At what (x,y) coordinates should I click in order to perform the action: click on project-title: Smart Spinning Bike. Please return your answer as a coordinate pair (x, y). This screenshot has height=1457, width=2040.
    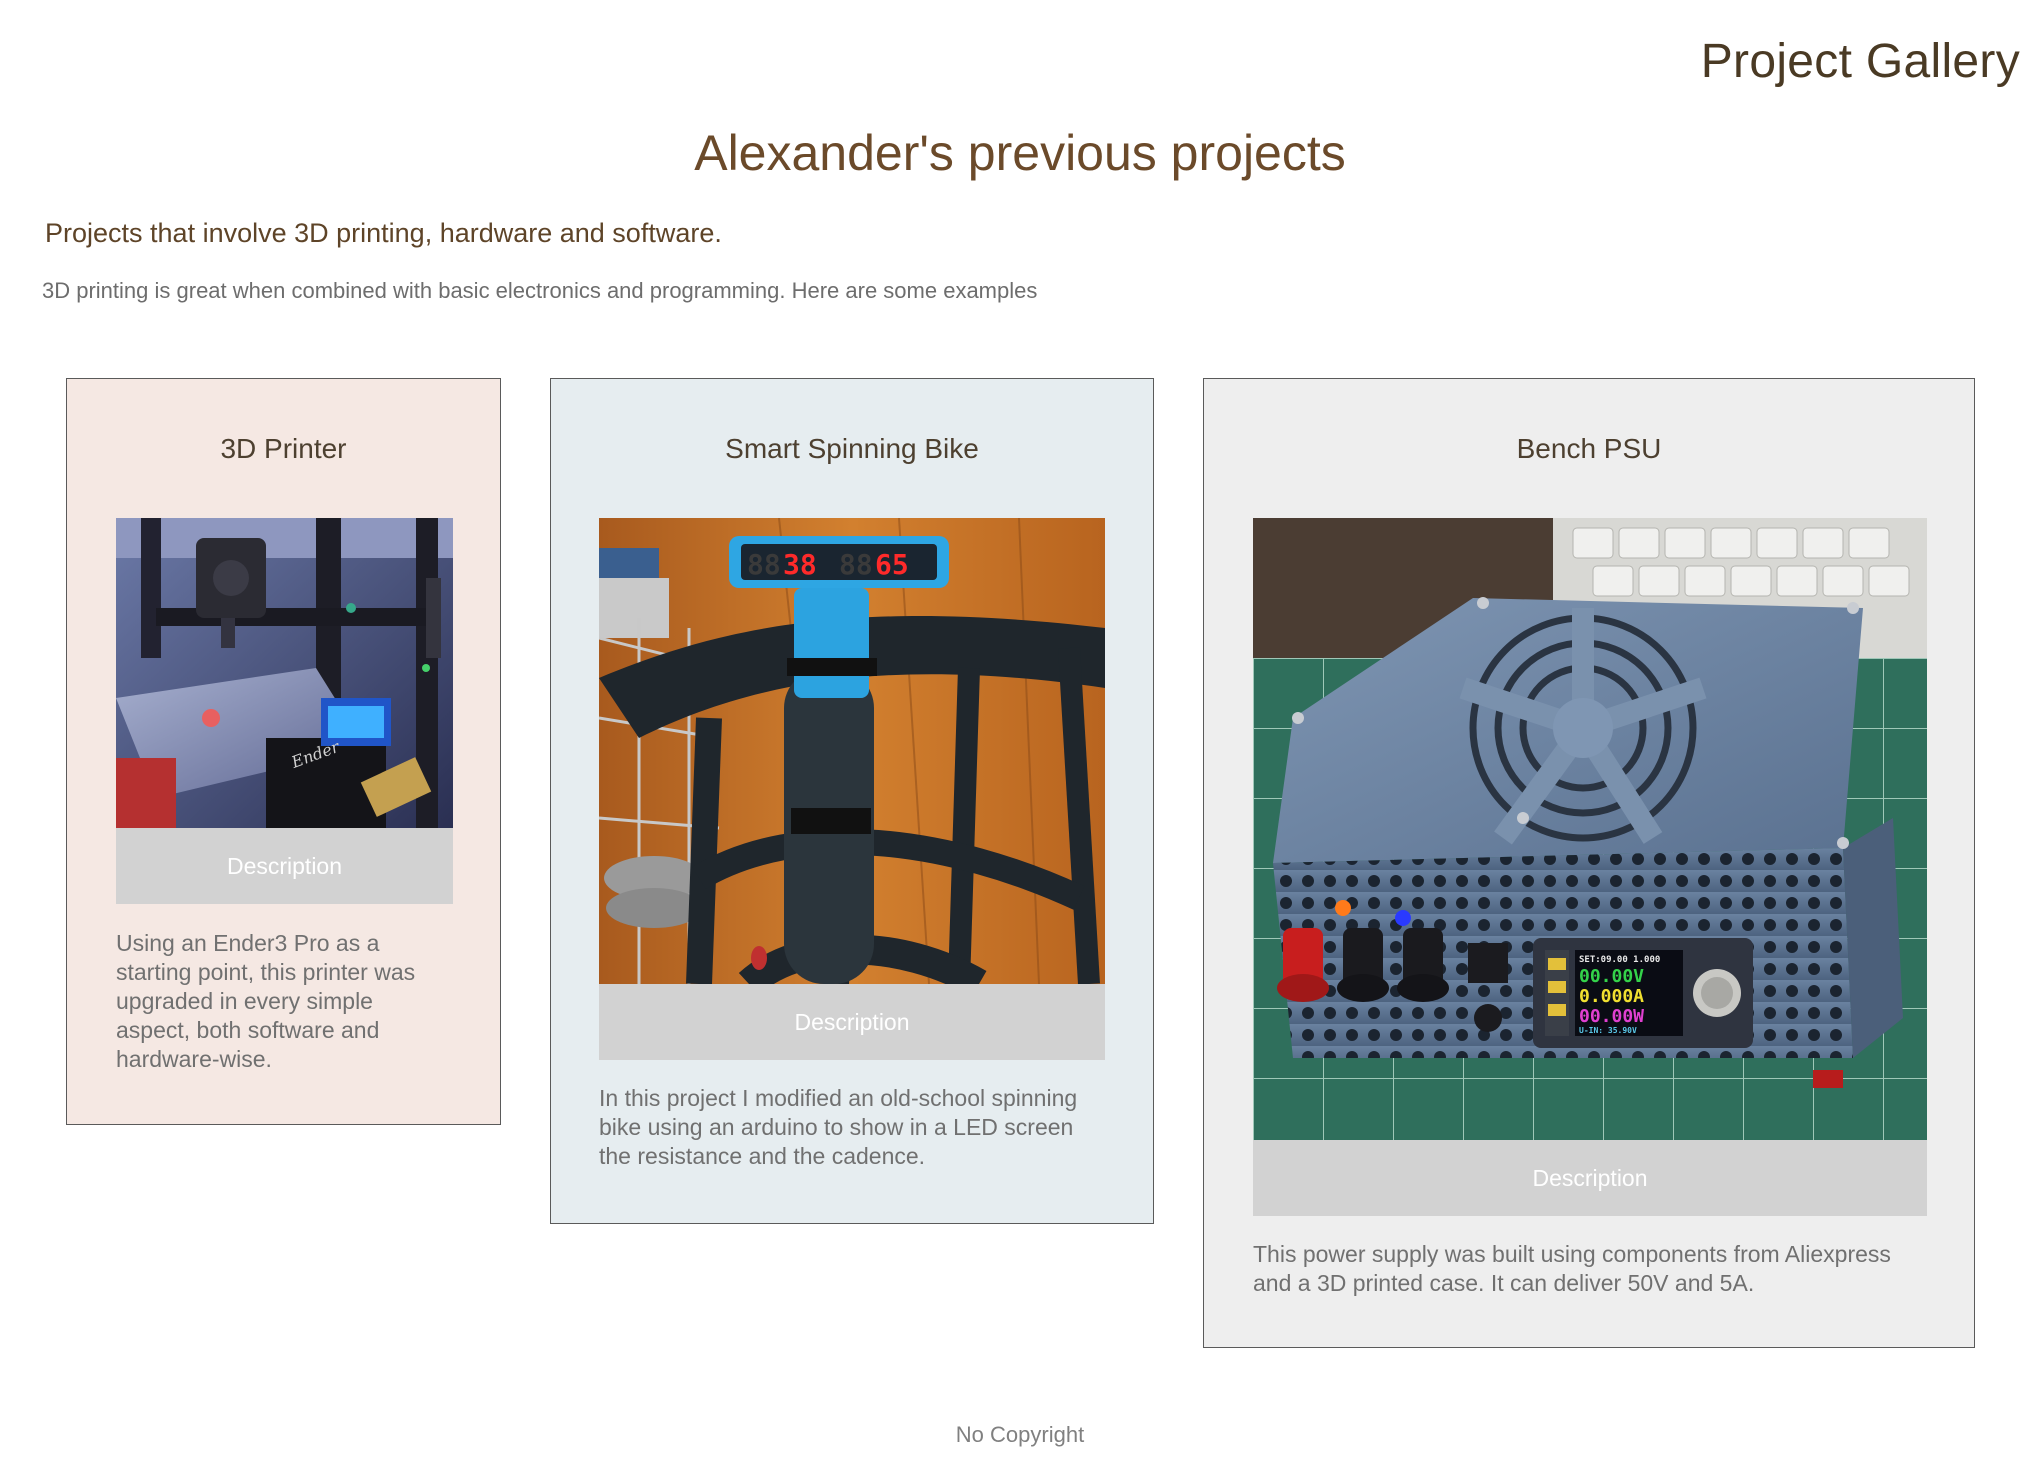
    Looking at the image, I should click on (852, 448).